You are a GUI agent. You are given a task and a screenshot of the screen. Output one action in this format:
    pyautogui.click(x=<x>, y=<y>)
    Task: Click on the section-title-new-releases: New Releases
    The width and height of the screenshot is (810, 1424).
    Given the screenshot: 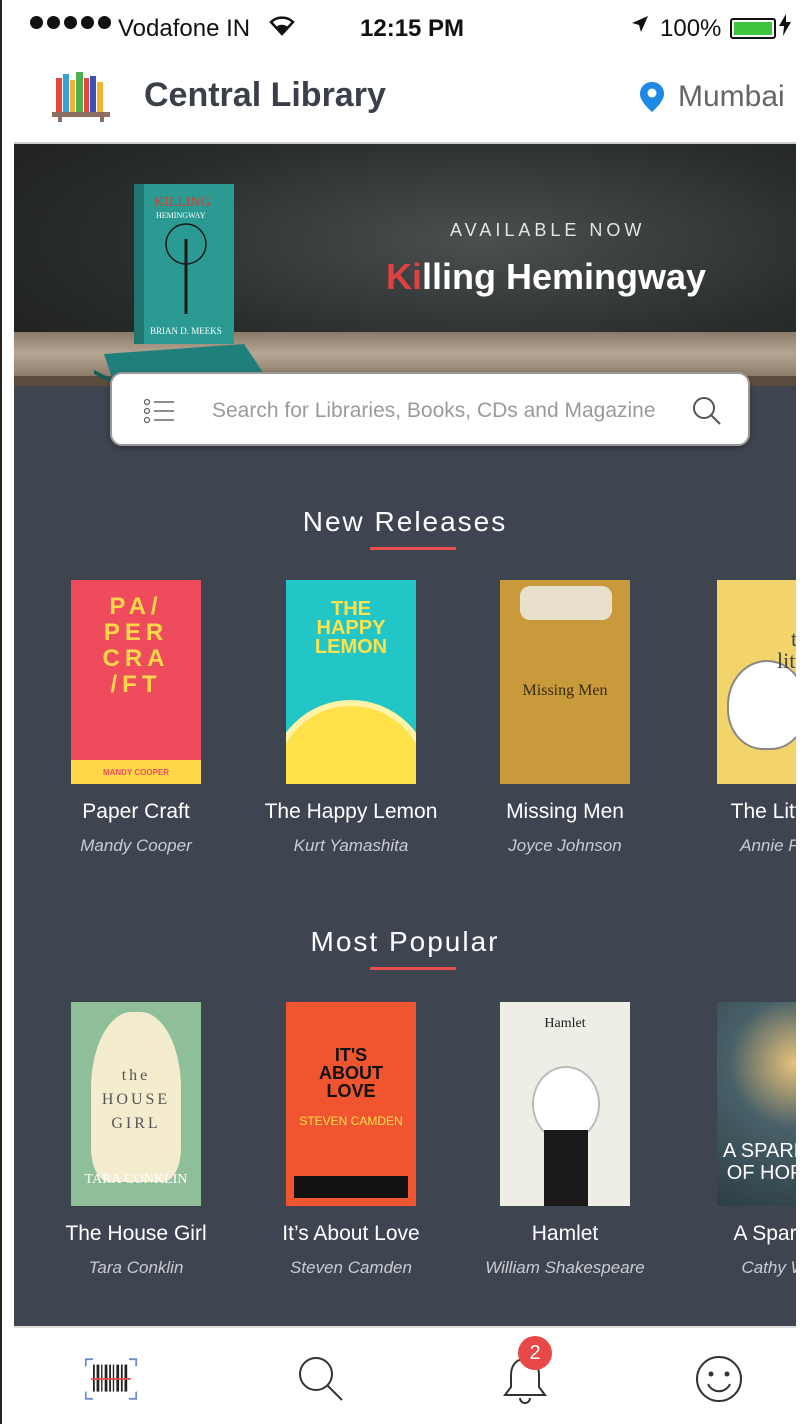 What is the action you would take?
    pyautogui.click(x=405, y=521)
    